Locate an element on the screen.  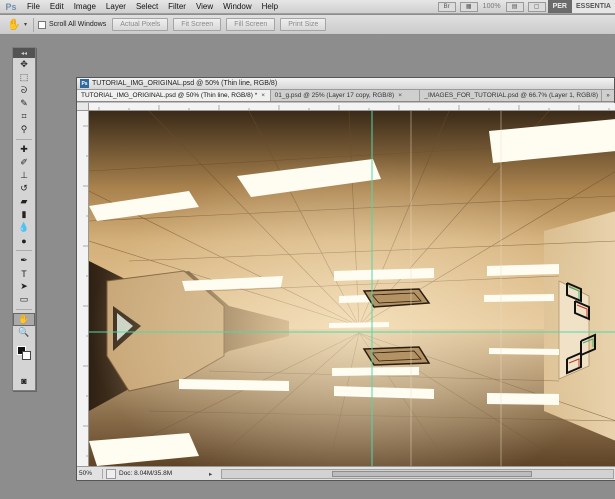
marquee-tool-icon: ⬚ is located at coordinates (24, 77).